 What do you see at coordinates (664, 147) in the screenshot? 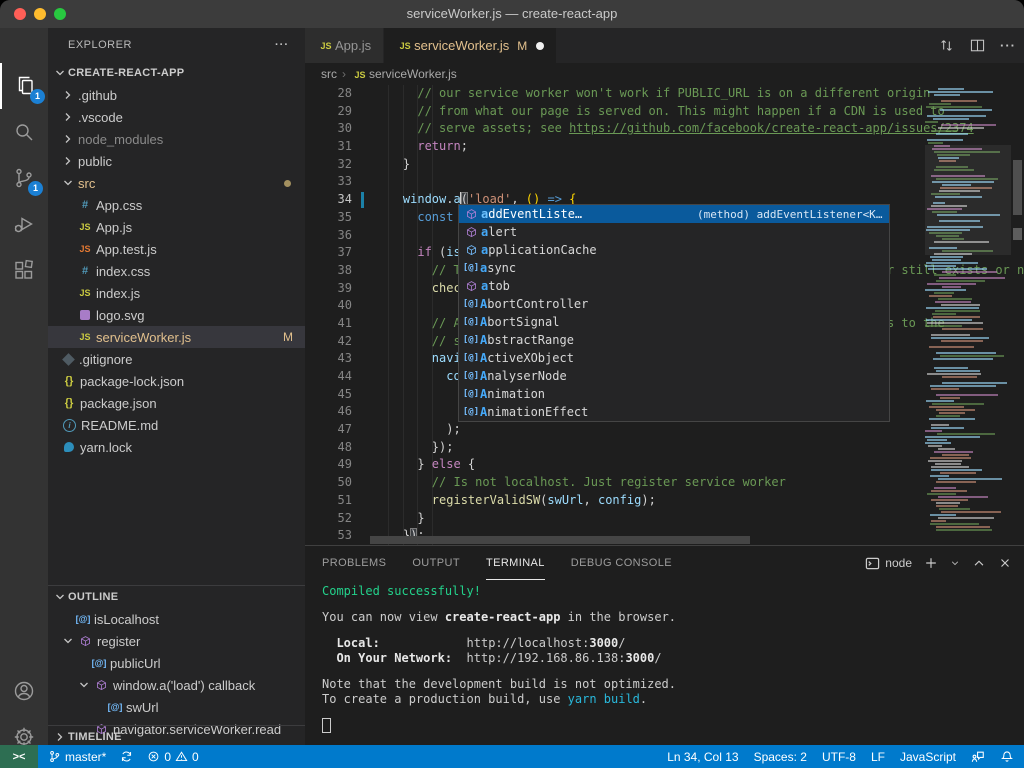
I see `code-line-31: 31 return;` at bounding box center [664, 147].